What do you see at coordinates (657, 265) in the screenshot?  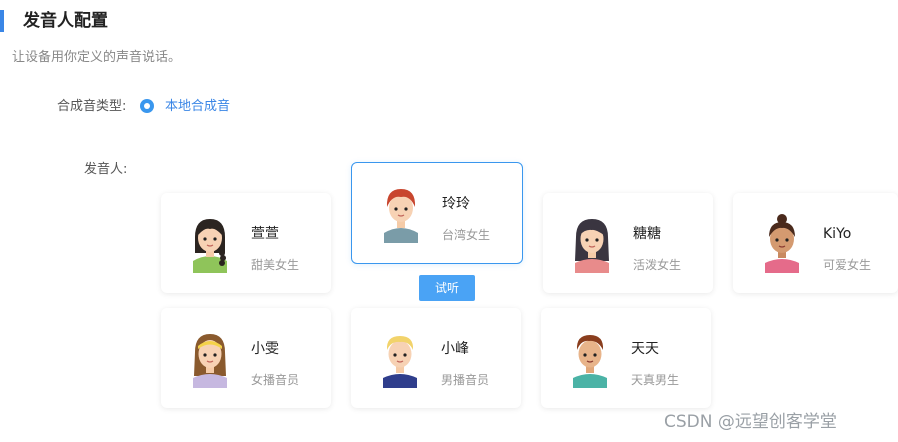 I see `speaker-description: 活泼女生` at bounding box center [657, 265].